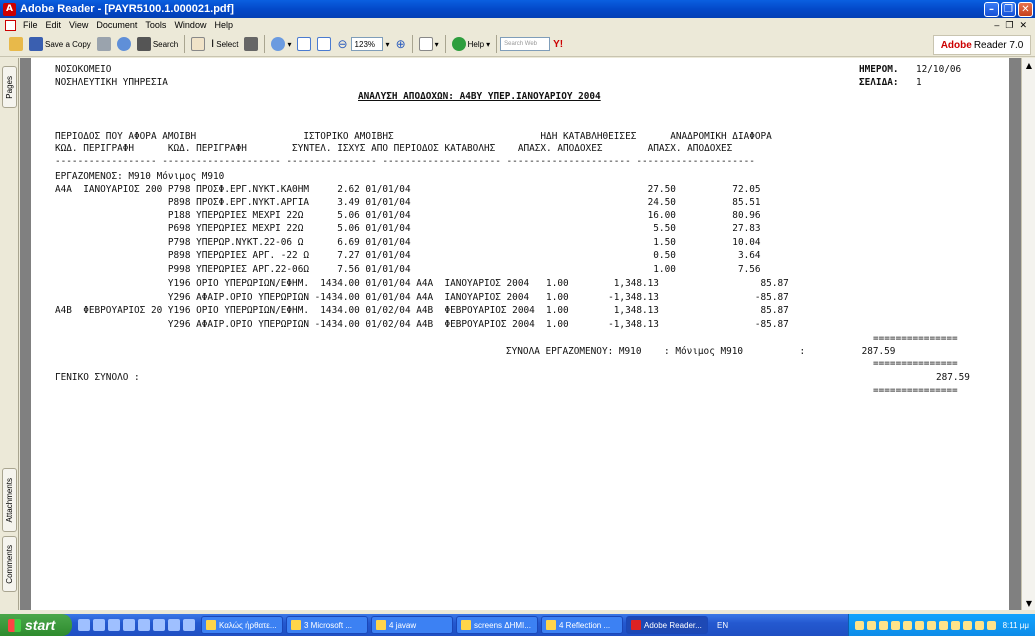 The image size is (1035, 636). I want to click on restore-button: ❐, so click(1008, 9).